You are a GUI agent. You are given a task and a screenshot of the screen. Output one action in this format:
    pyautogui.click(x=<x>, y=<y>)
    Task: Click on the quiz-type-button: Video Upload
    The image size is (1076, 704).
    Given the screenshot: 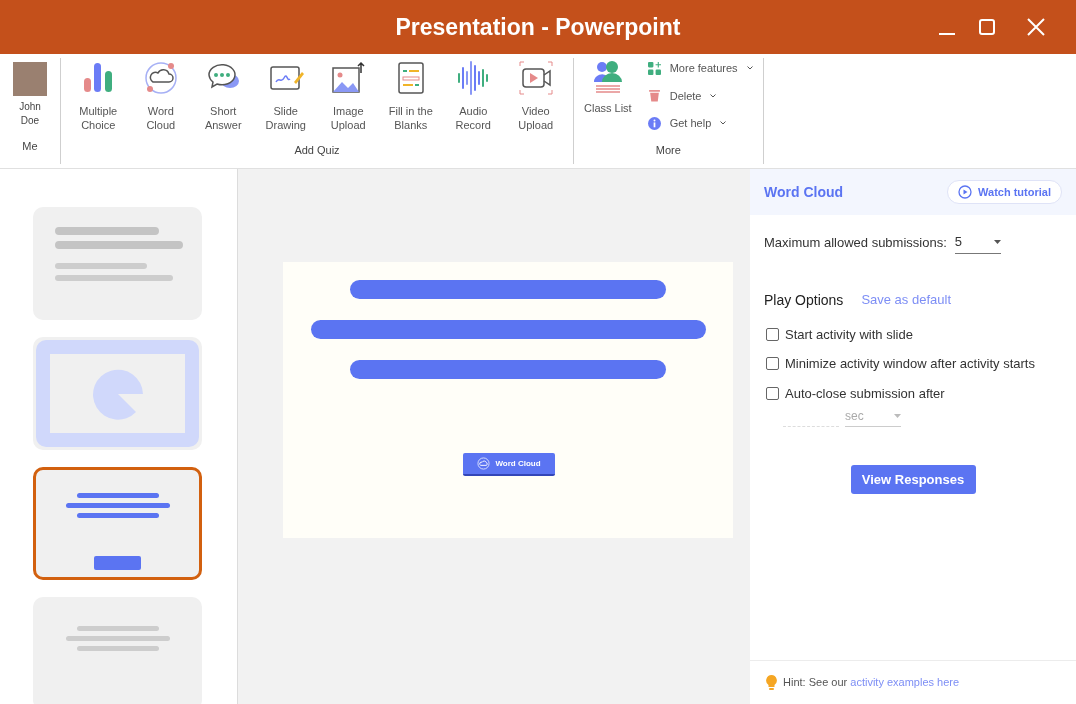 What is the action you would take?
    pyautogui.click(x=535, y=95)
    